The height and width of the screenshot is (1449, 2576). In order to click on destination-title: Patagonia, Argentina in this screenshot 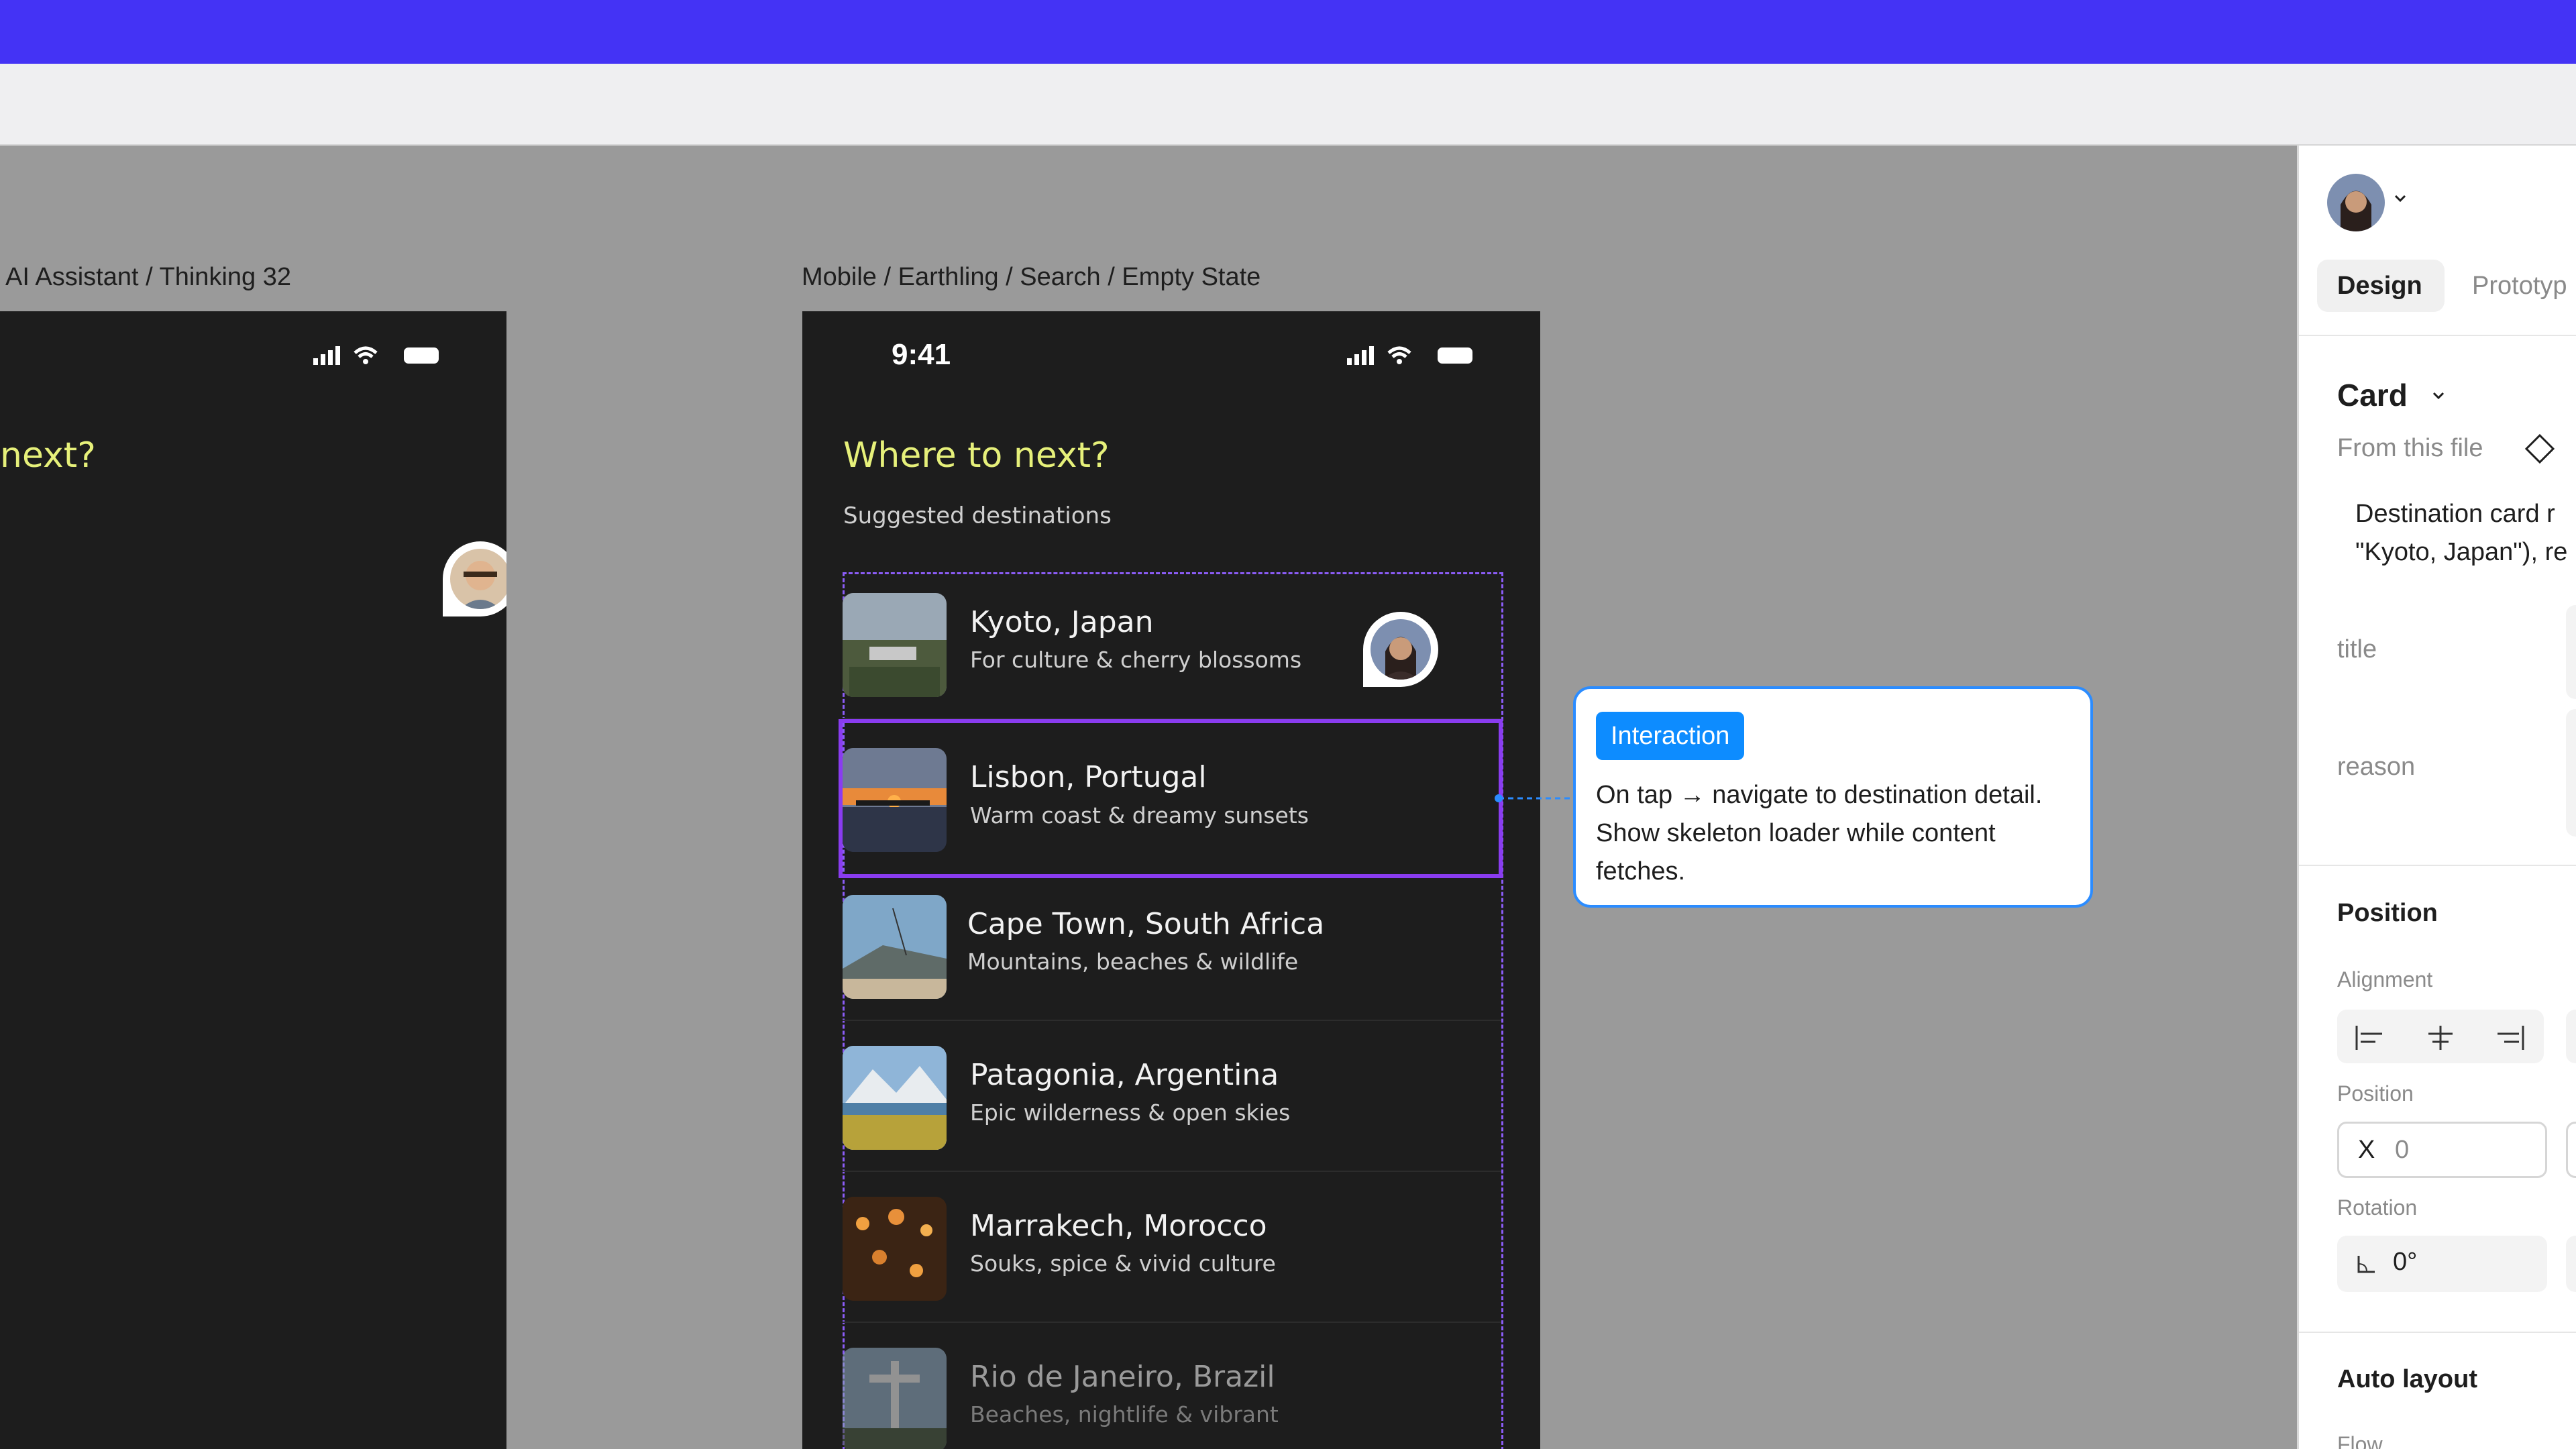, I will do `click(1124, 1075)`.